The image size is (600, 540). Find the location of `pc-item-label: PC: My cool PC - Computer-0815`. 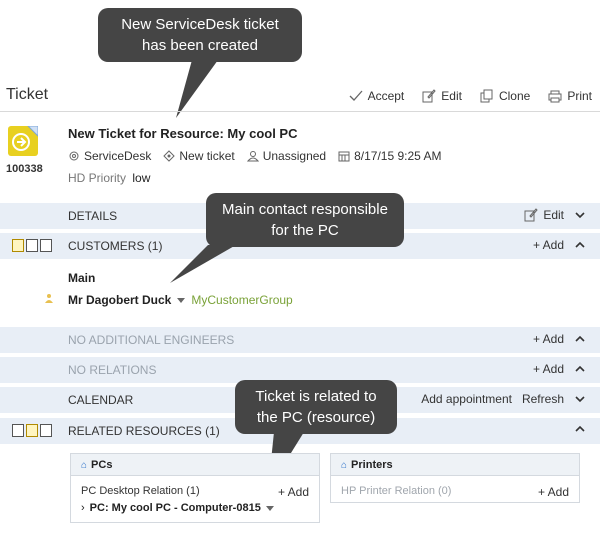

pc-item-label: PC: My cool PC - Computer-0815 is located at coordinates (175, 508).